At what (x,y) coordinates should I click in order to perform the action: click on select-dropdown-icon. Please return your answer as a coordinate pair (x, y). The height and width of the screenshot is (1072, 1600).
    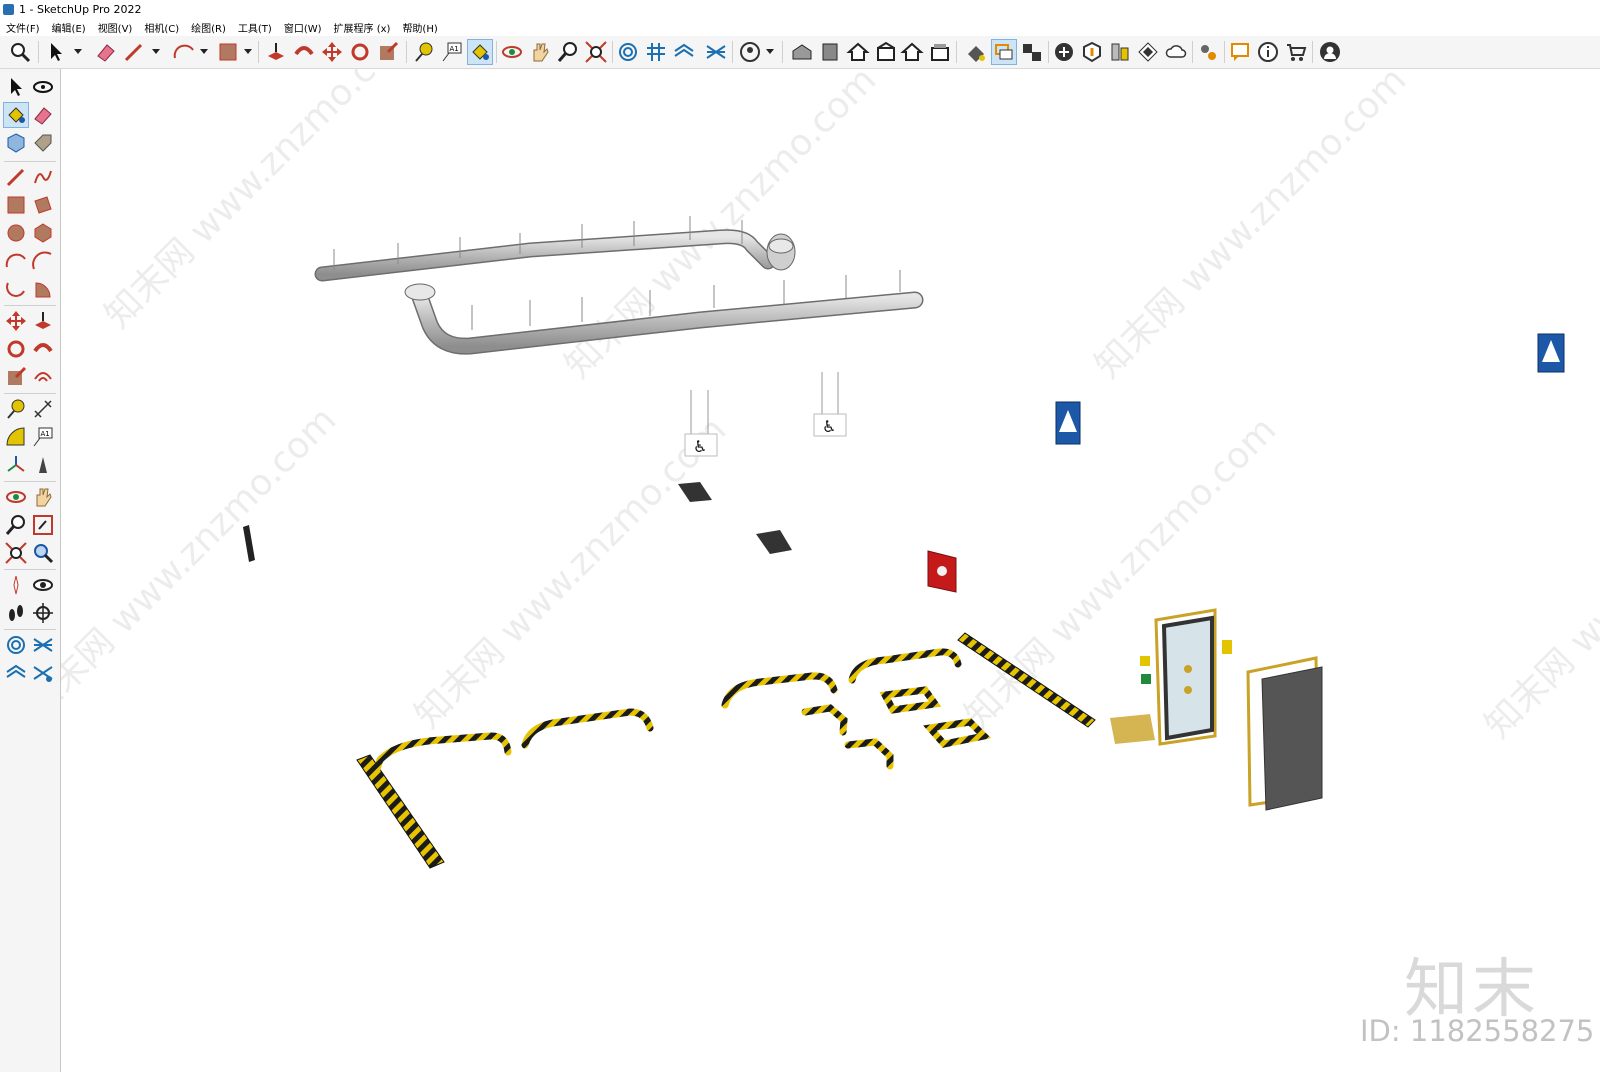
    Looking at the image, I should click on (78, 51).